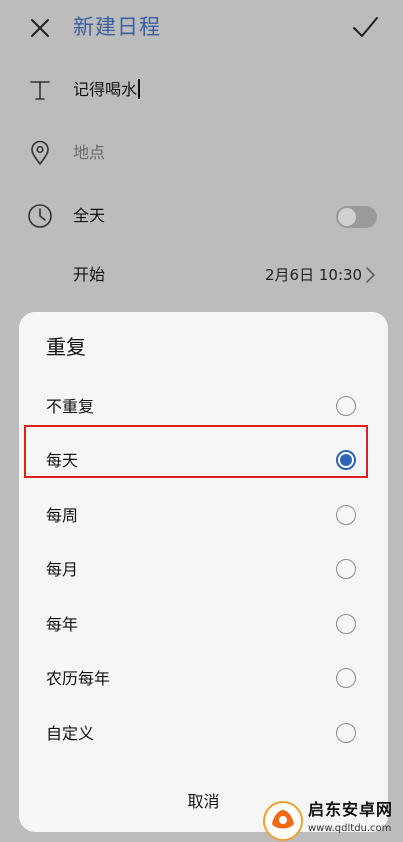 The image size is (403, 842). I want to click on location-input: 地点, so click(89, 153).